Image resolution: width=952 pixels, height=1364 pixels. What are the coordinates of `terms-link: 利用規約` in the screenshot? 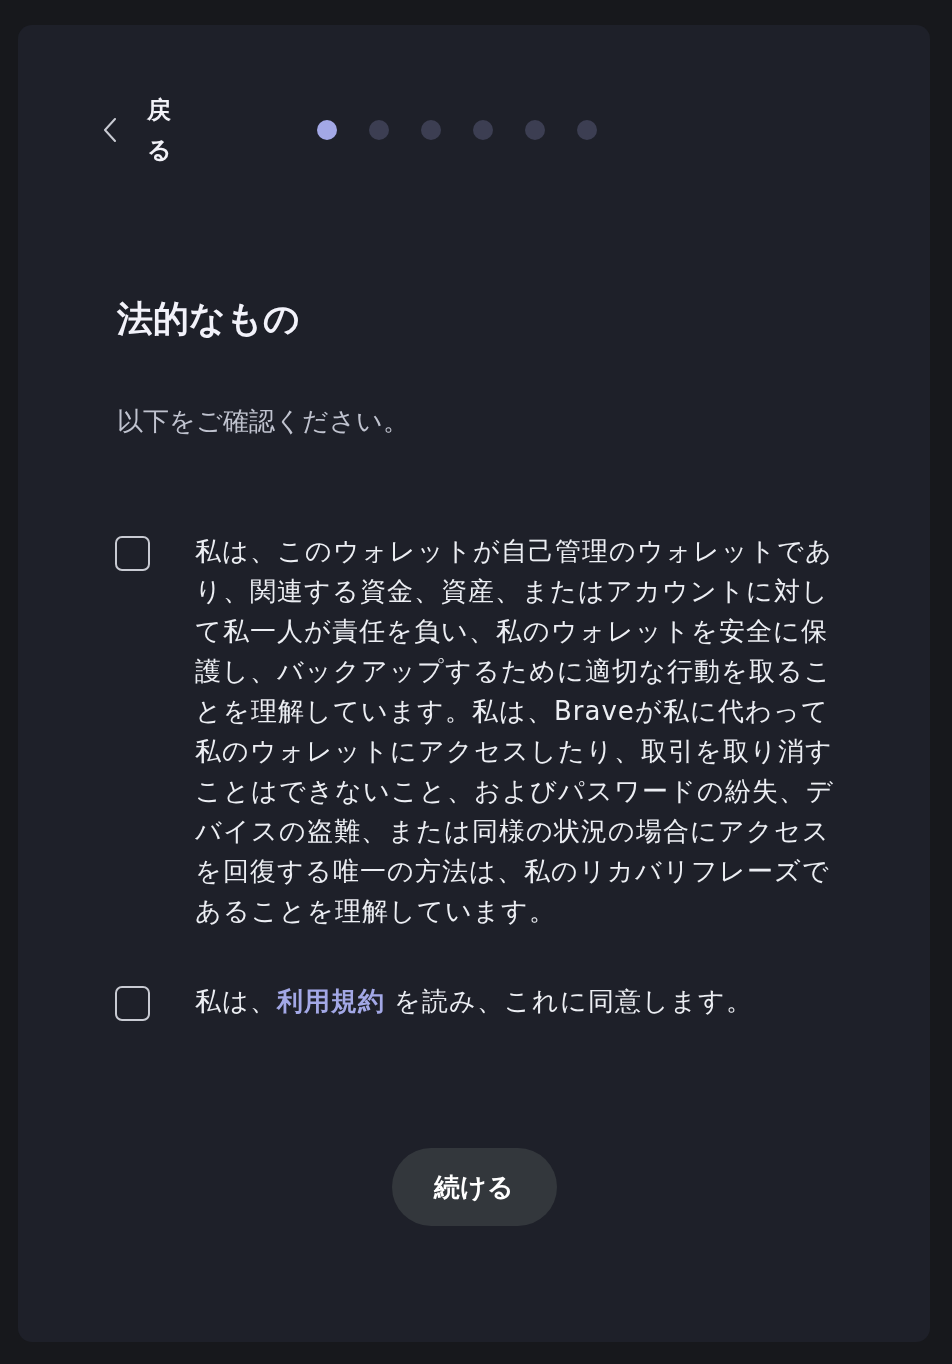 It's located at (331, 1001).